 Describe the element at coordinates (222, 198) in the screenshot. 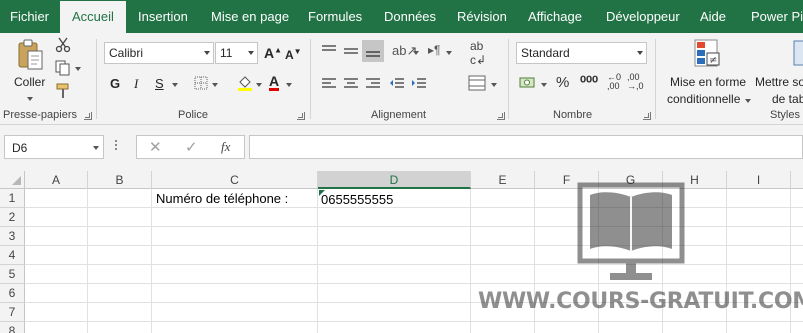

I see `cell-c1: Numéro de téléphone :` at that location.